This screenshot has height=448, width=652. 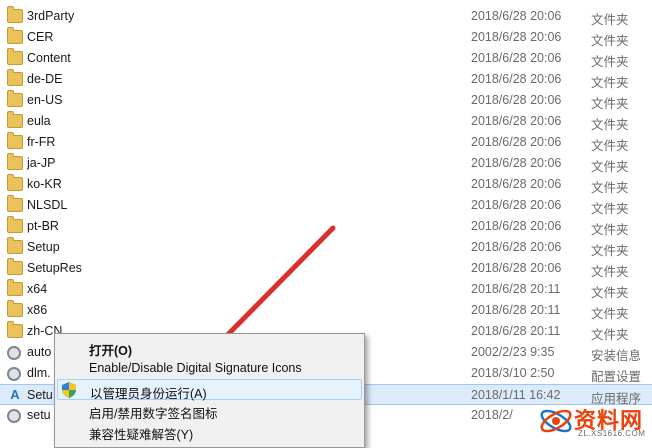 What do you see at coordinates (47, 205) in the screenshot?
I see `file-name: NLSDL` at bounding box center [47, 205].